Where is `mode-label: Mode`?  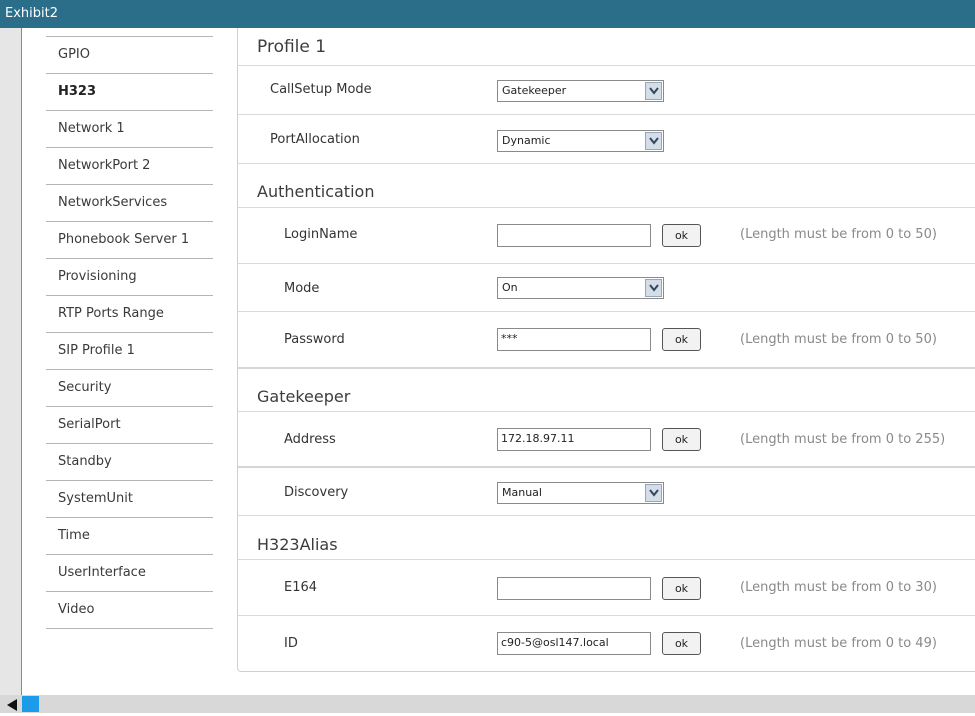
mode-label: Mode is located at coordinates (302, 288).